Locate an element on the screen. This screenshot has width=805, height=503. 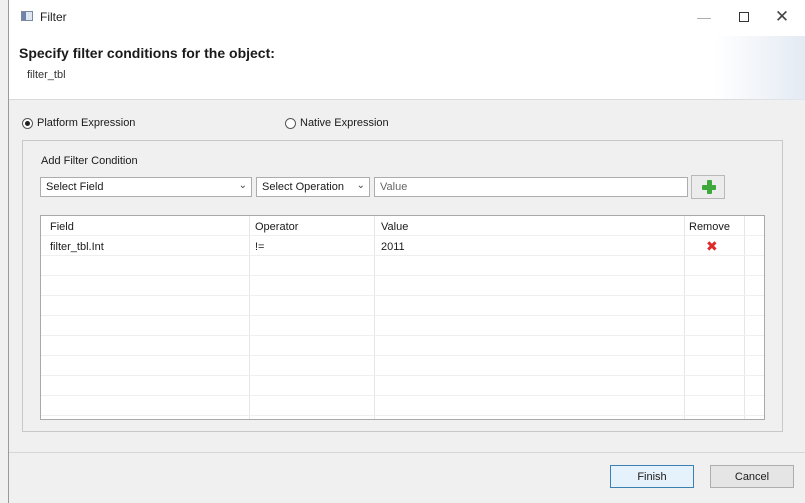
object-name: filter_tbl is located at coordinates (46, 75).